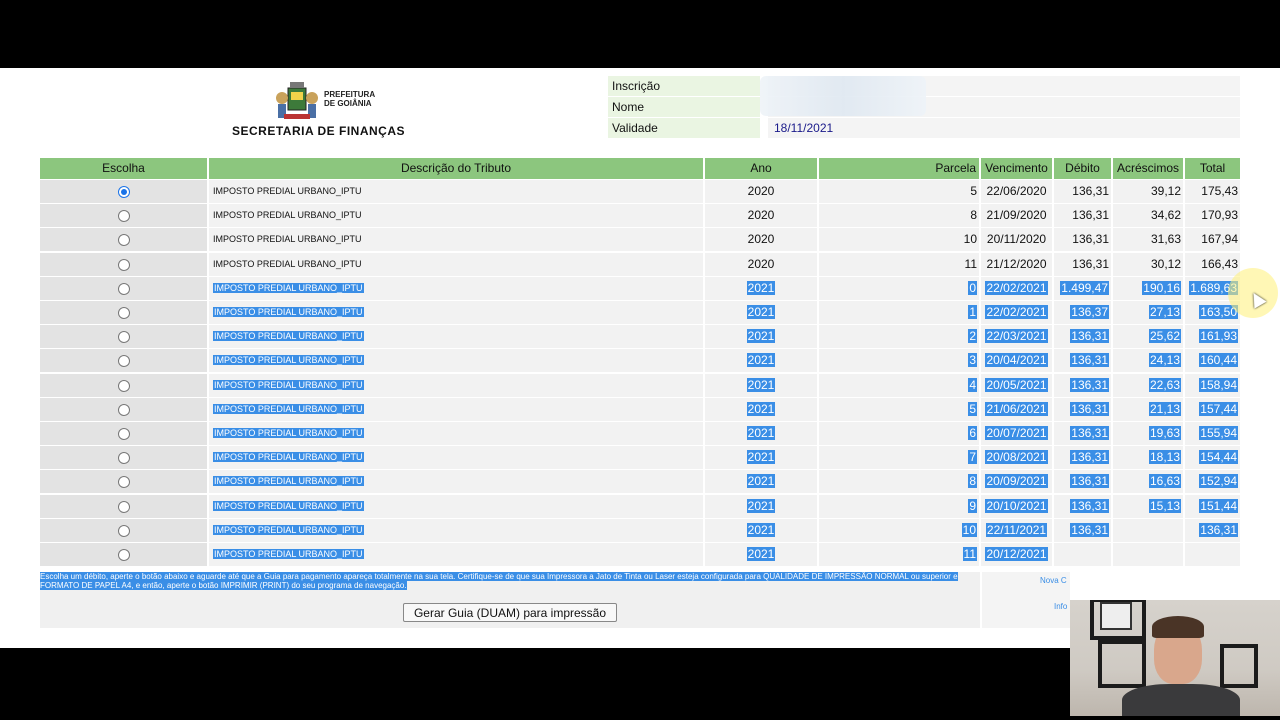  I want to click on person-body, so click(1181, 700).